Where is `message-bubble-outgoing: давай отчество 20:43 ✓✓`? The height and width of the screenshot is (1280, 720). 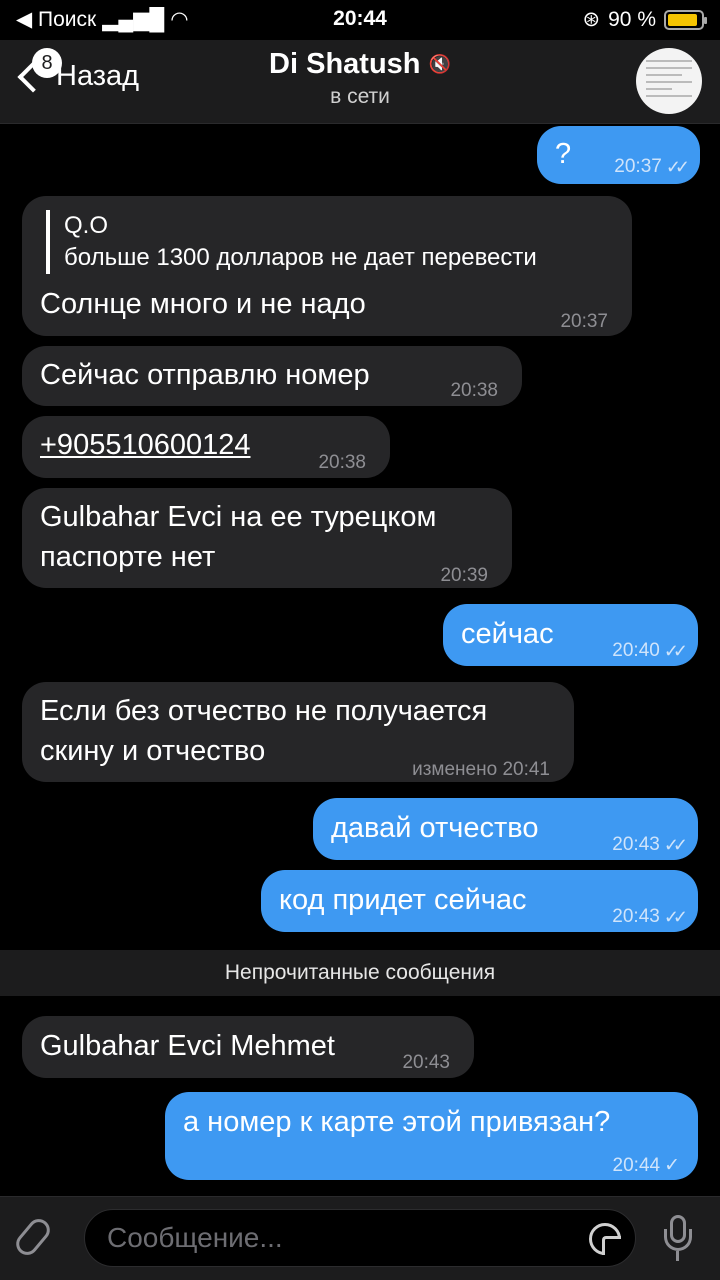
message-bubble-outgoing: давай отчество 20:43 ✓✓ is located at coordinates (505, 829).